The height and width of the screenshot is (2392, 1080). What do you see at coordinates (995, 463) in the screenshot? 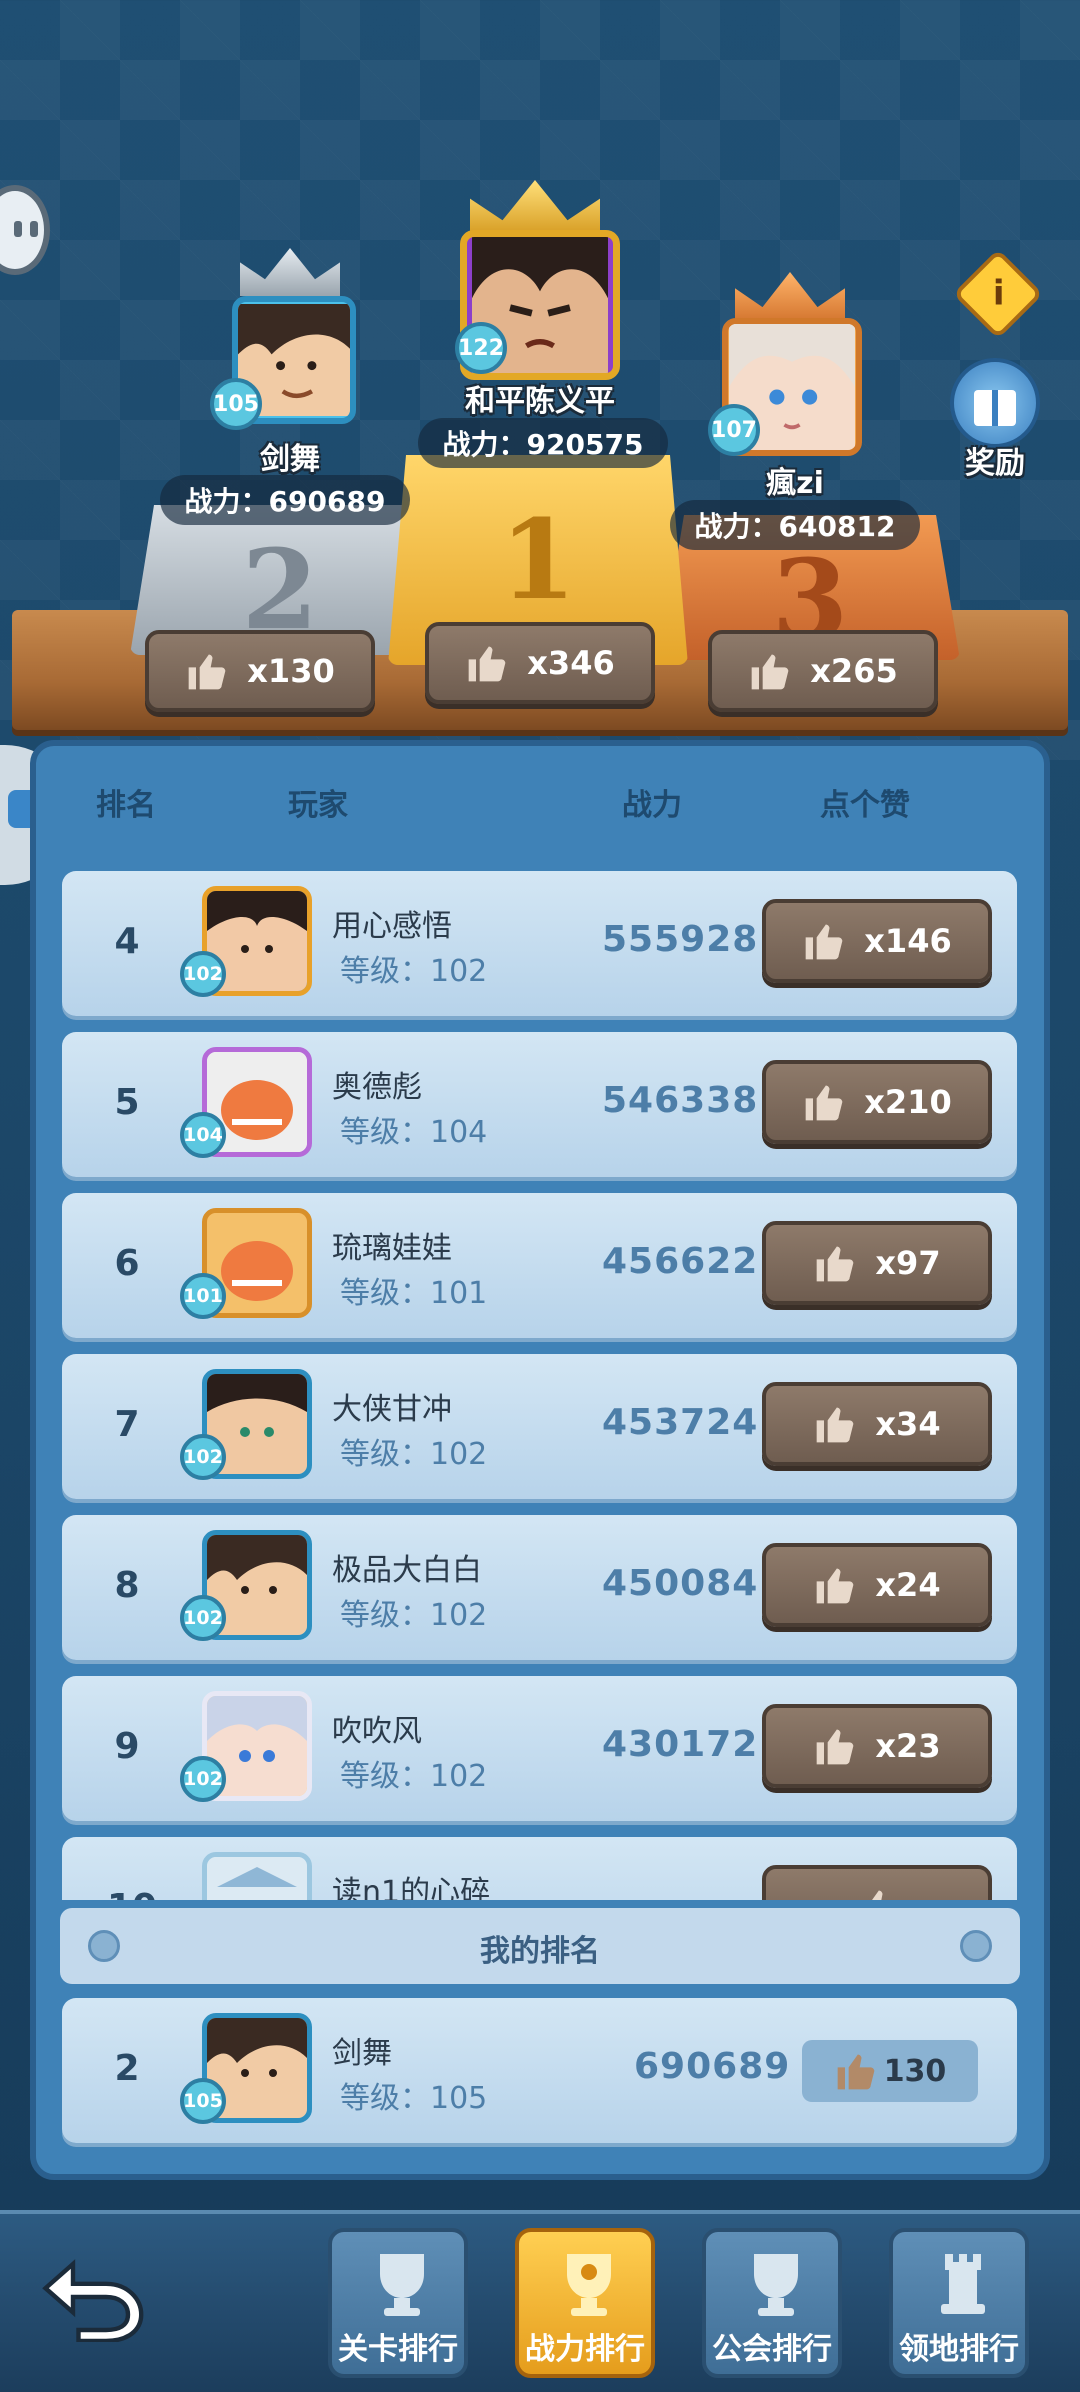
I see `reward-label: 奖励` at bounding box center [995, 463].